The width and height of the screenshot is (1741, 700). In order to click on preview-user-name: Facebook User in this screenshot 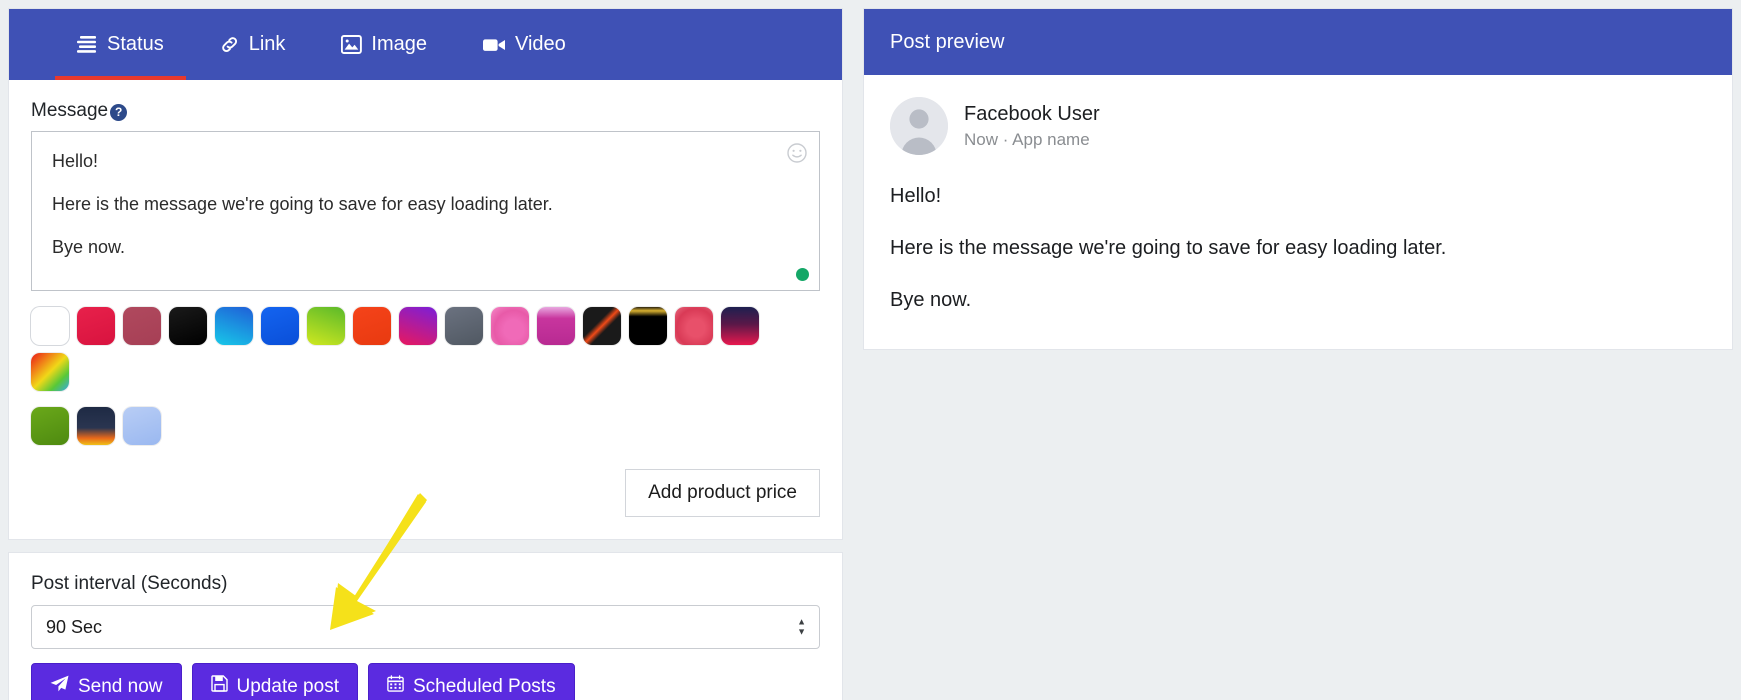, I will do `click(1032, 113)`.